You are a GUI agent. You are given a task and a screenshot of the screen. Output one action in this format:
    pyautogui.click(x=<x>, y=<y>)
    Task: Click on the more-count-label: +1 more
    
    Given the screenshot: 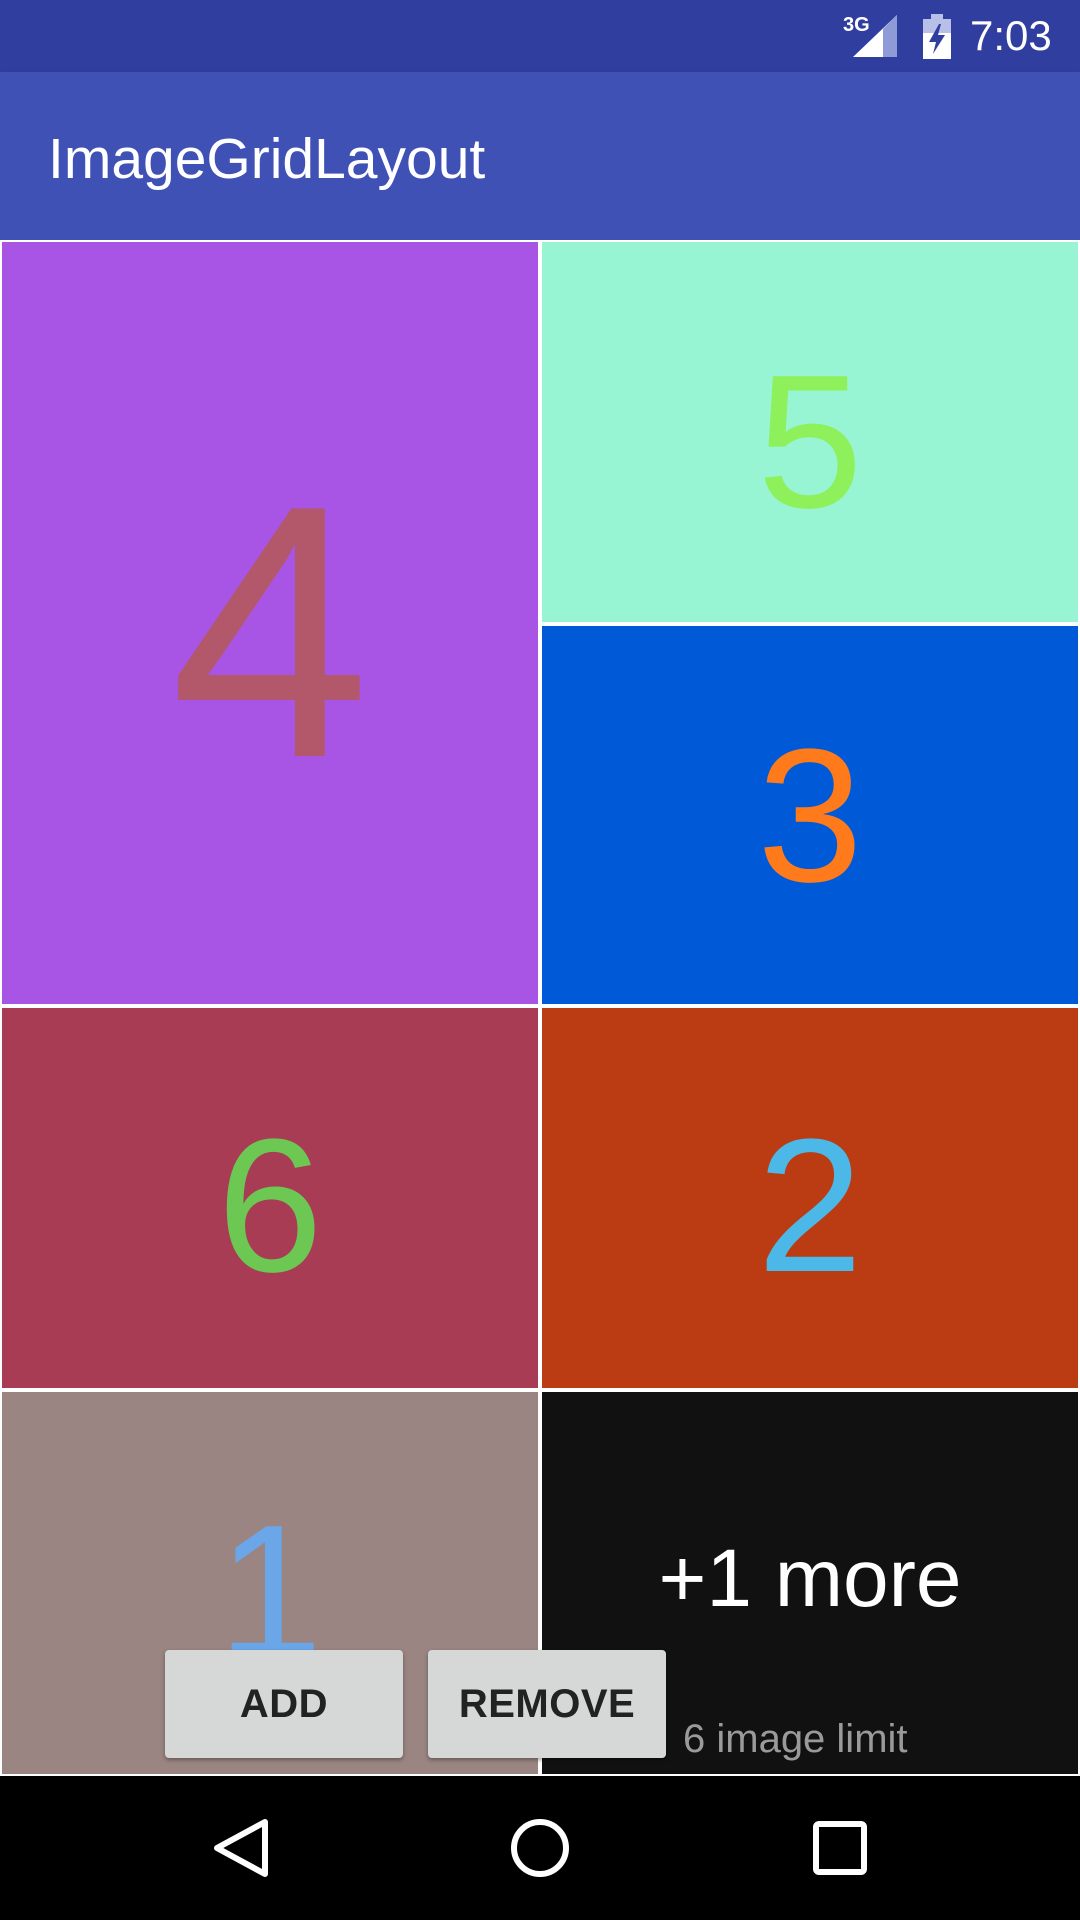 What is the action you would take?
    pyautogui.click(x=810, y=1578)
    